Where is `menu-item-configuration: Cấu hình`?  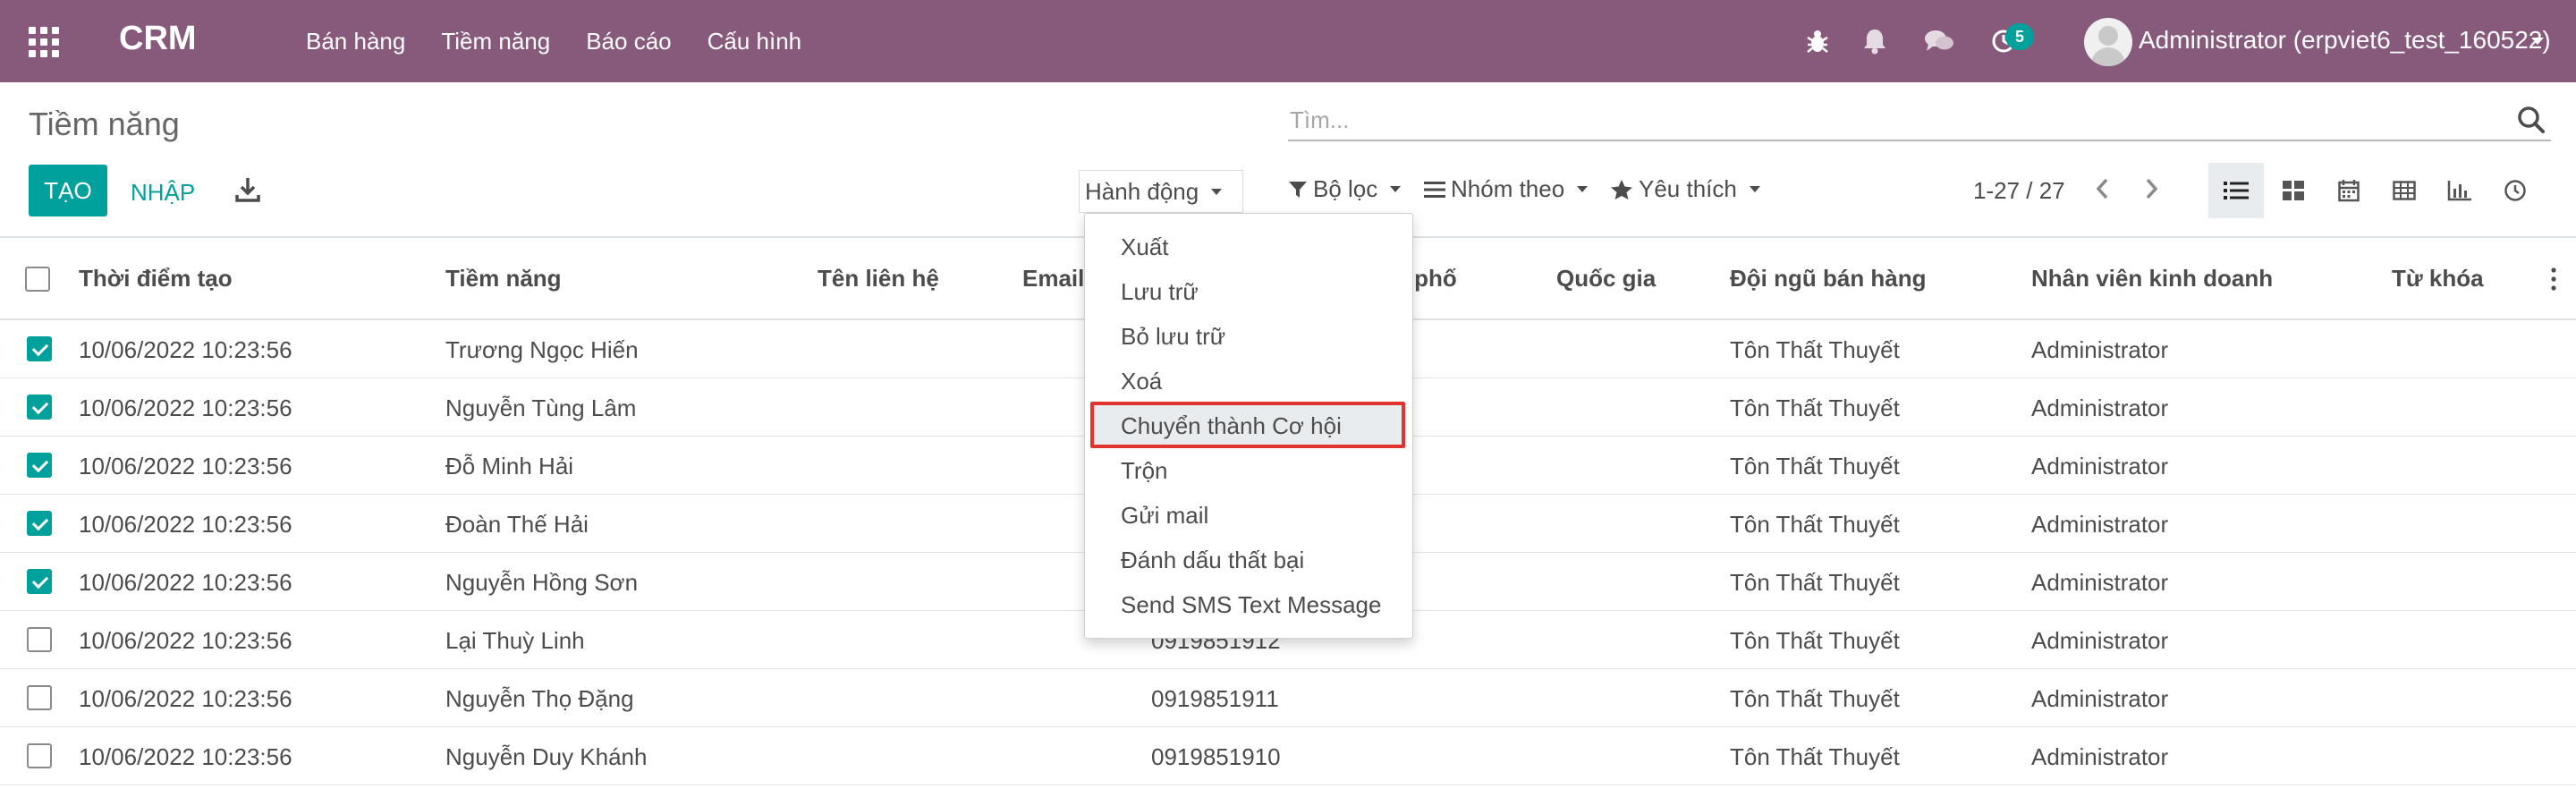
menu-item-configuration: Cấu hình is located at coordinates (755, 41).